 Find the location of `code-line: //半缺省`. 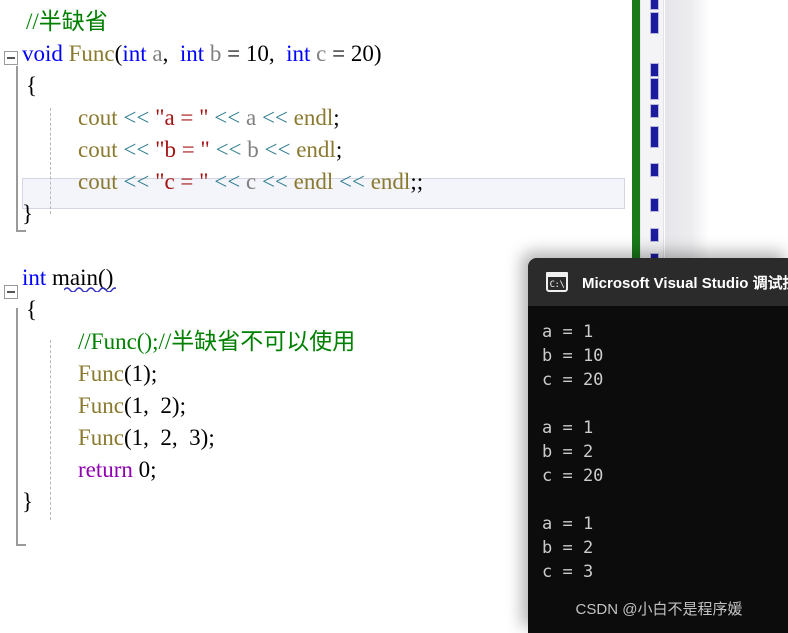

code-line: //半缺省 is located at coordinates (316, 22).